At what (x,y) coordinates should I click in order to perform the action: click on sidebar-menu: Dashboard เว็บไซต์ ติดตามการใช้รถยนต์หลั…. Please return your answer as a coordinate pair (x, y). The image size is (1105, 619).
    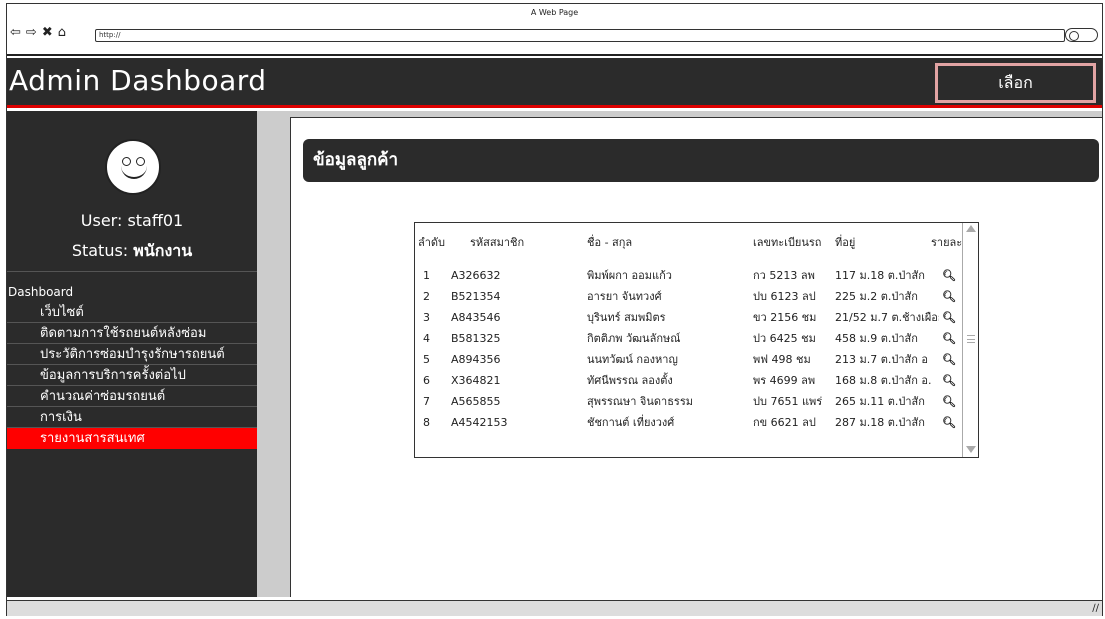
    Looking at the image, I should click on (132, 360).